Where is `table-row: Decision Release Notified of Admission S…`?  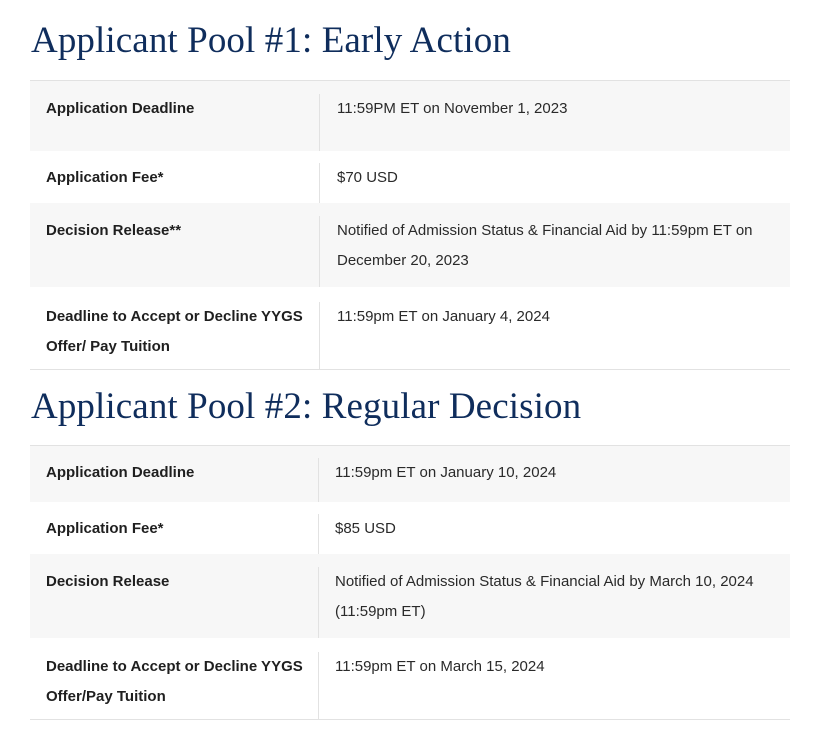
table-row: Decision Release Notified of Admission S… is located at coordinates (410, 596).